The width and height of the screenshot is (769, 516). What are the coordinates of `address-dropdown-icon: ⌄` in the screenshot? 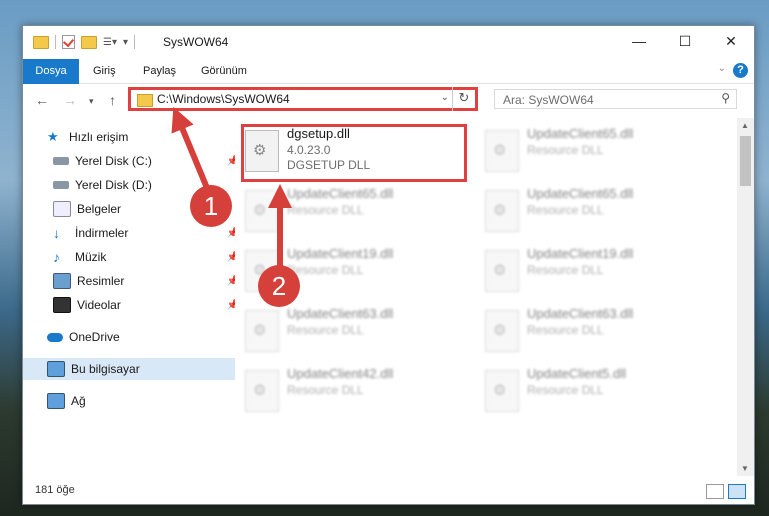 It's located at (445, 97).